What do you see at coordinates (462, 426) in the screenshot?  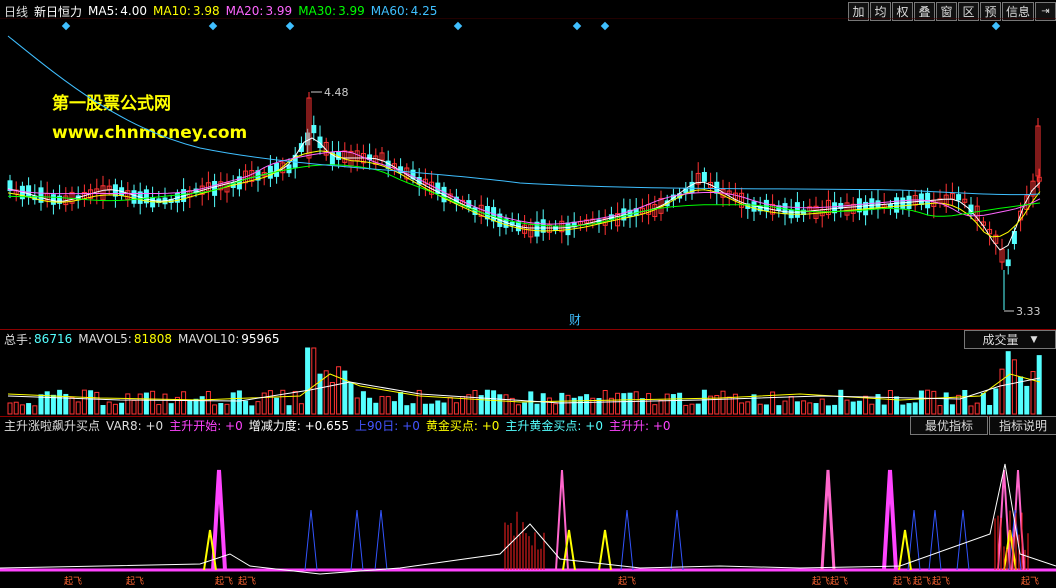 I see `indicator-huangjin: 黄金买点: +0` at bounding box center [462, 426].